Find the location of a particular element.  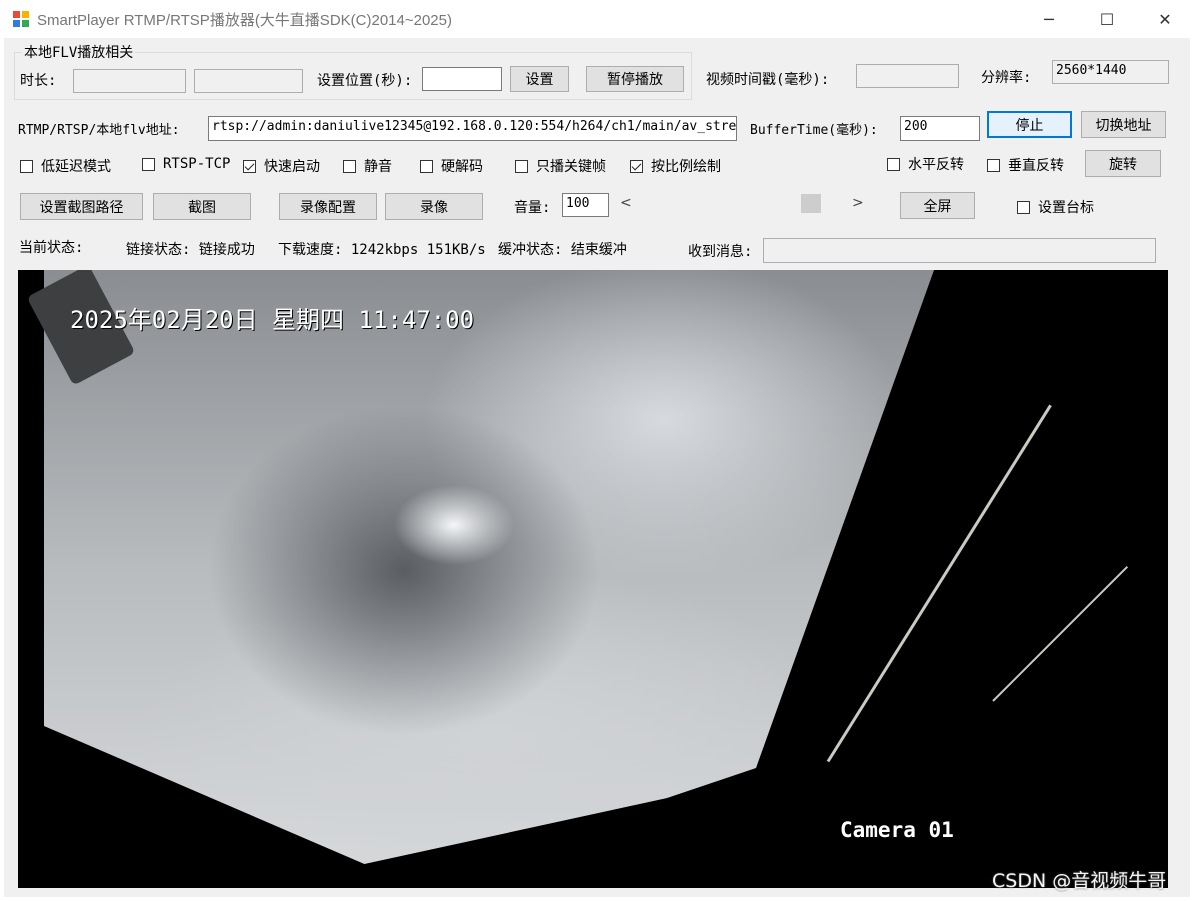

low-latency-checkbox: 低延迟模式 is located at coordinates (65, 166).